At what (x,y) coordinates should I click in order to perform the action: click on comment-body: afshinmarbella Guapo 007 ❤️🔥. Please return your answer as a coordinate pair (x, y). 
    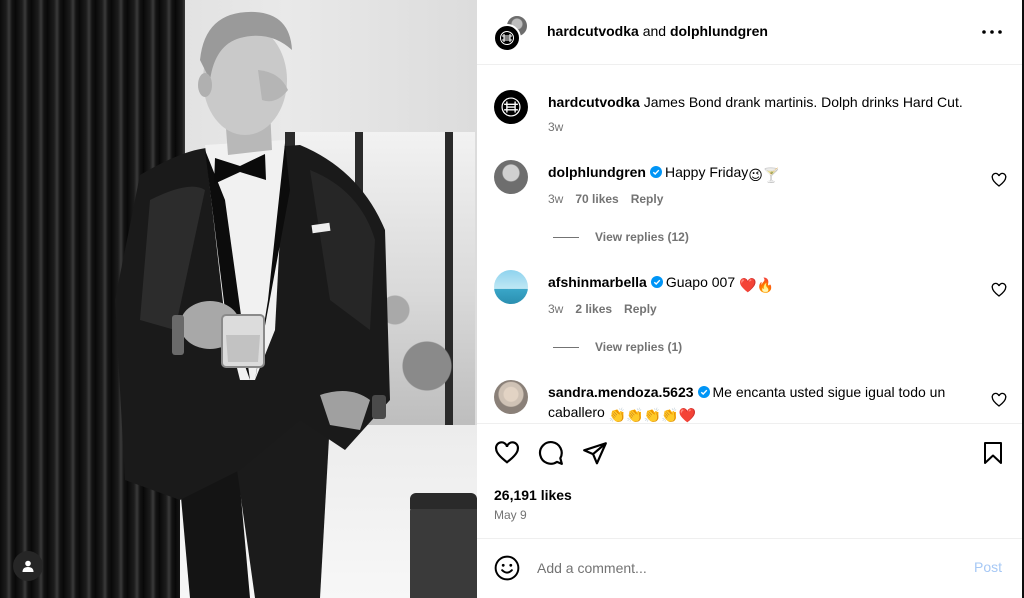
    Looking at the image, I should click on (758, 283).